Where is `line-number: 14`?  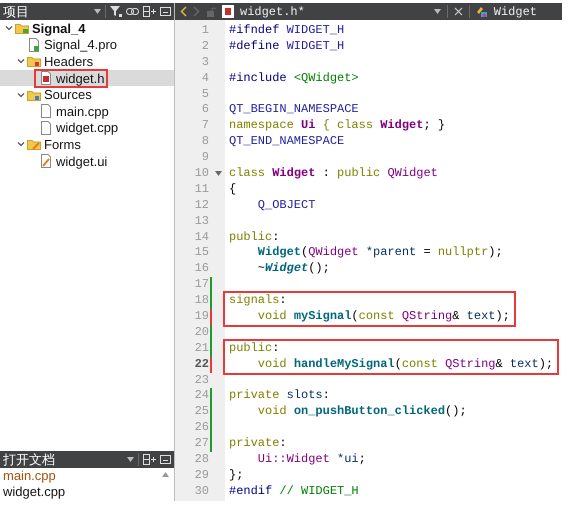 line-number: 14 is located at coordinates (201, 238).